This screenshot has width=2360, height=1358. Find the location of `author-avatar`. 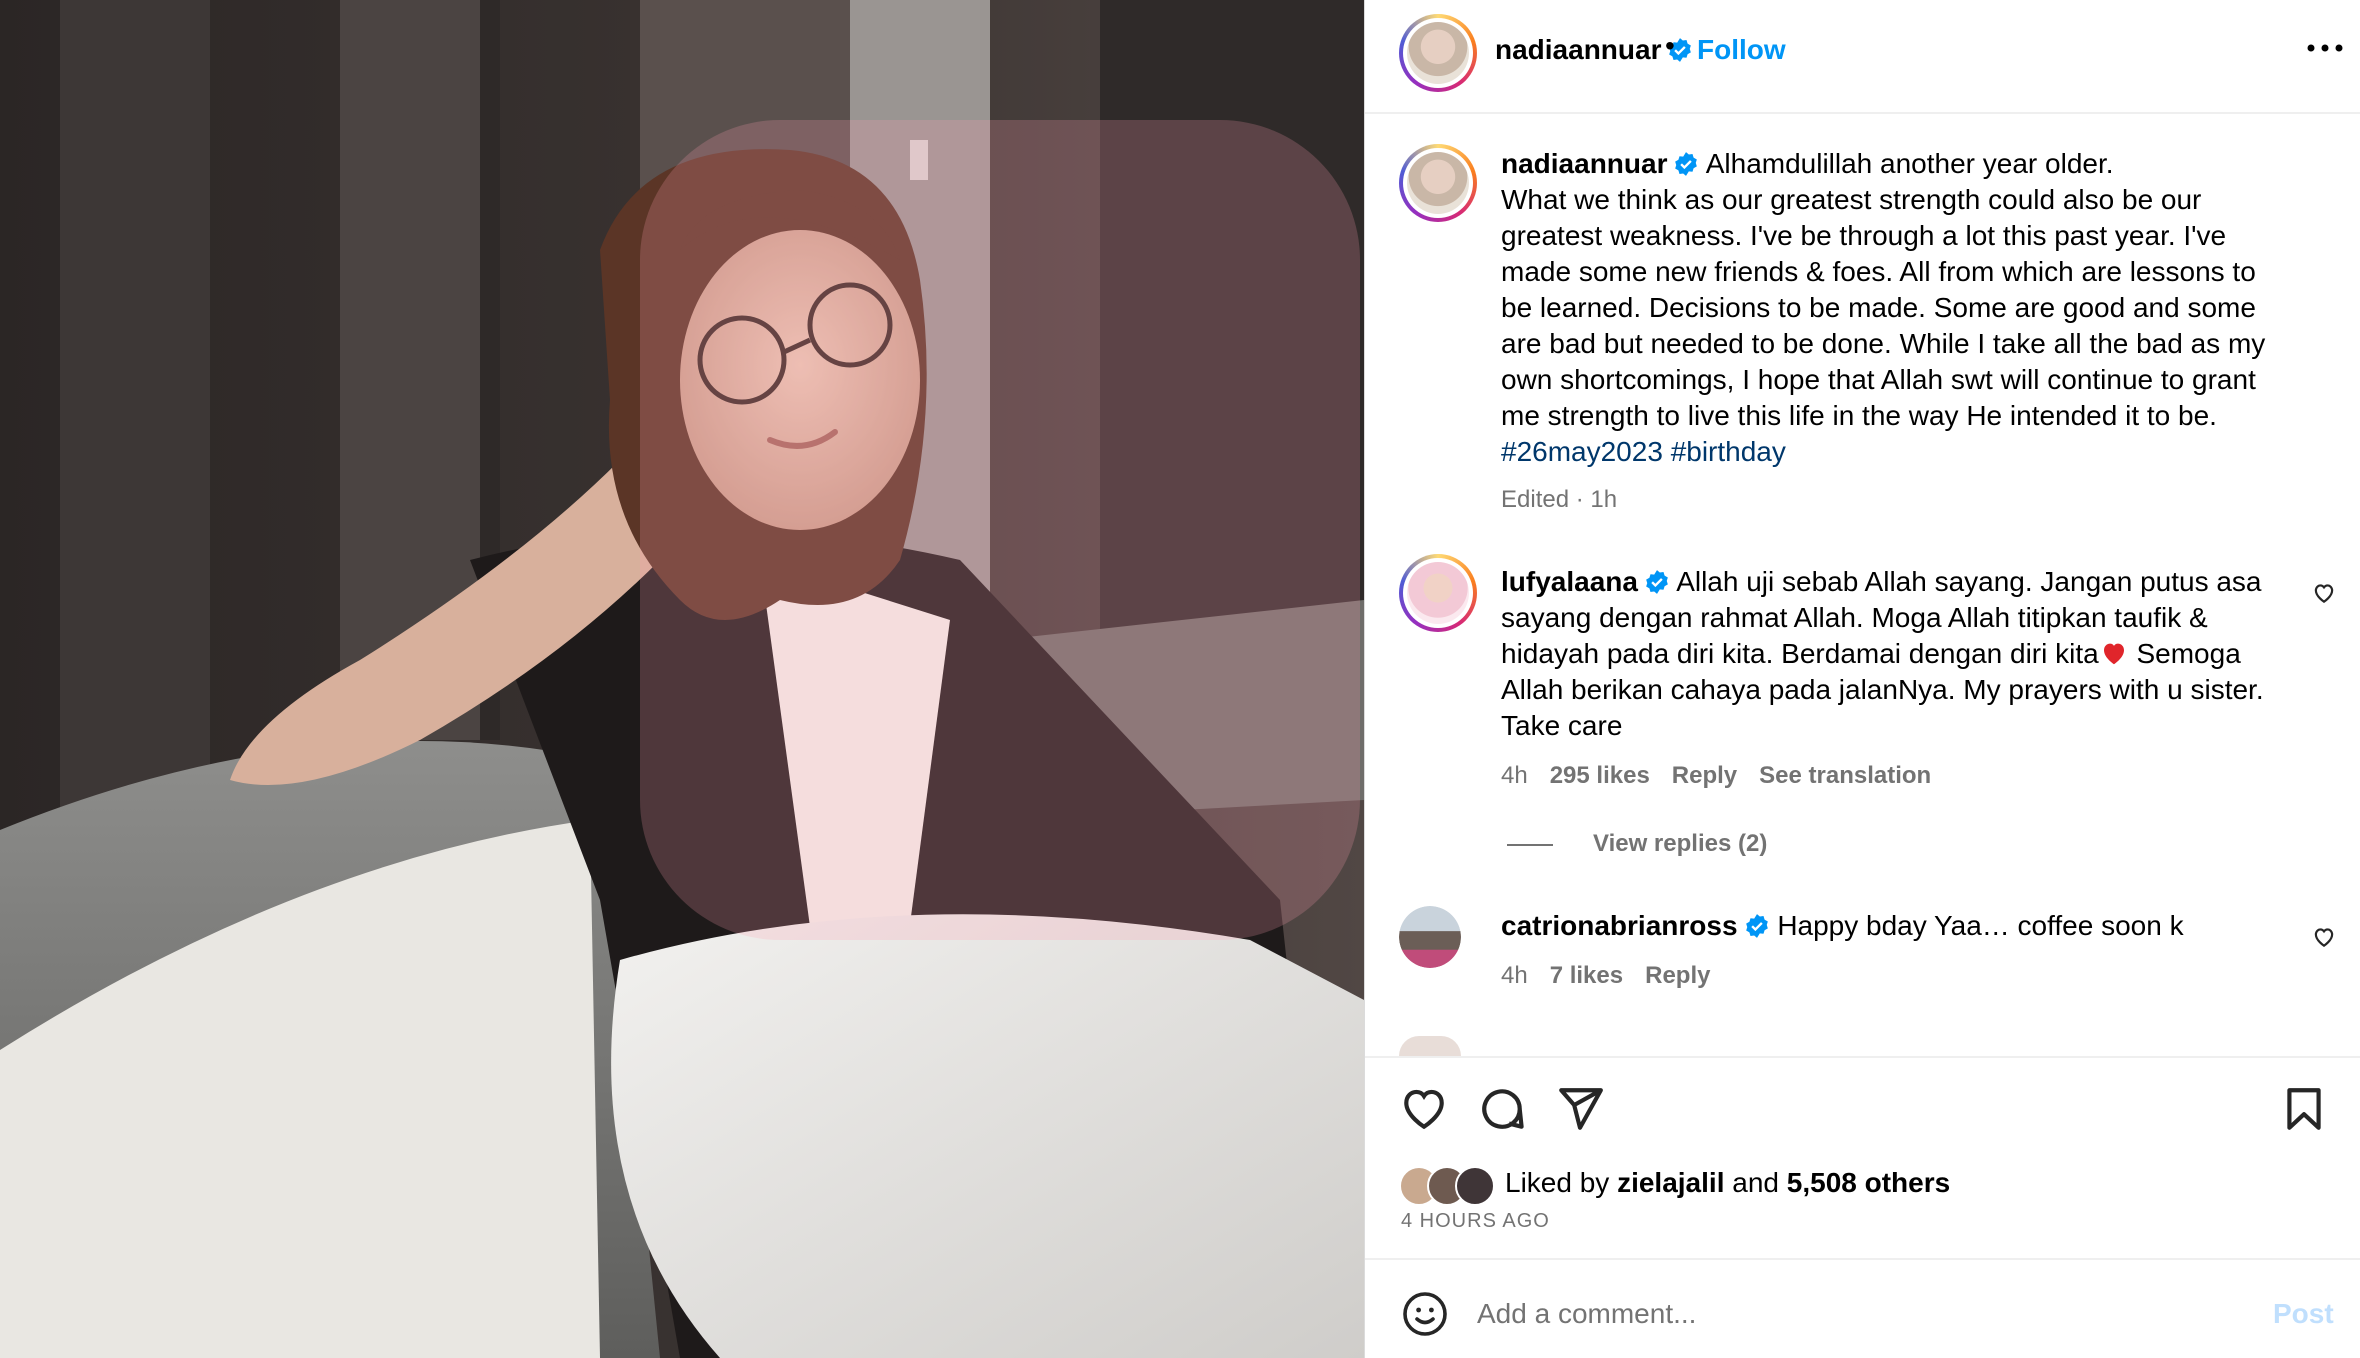

author-avatar is located at coordinates (1438, 53).